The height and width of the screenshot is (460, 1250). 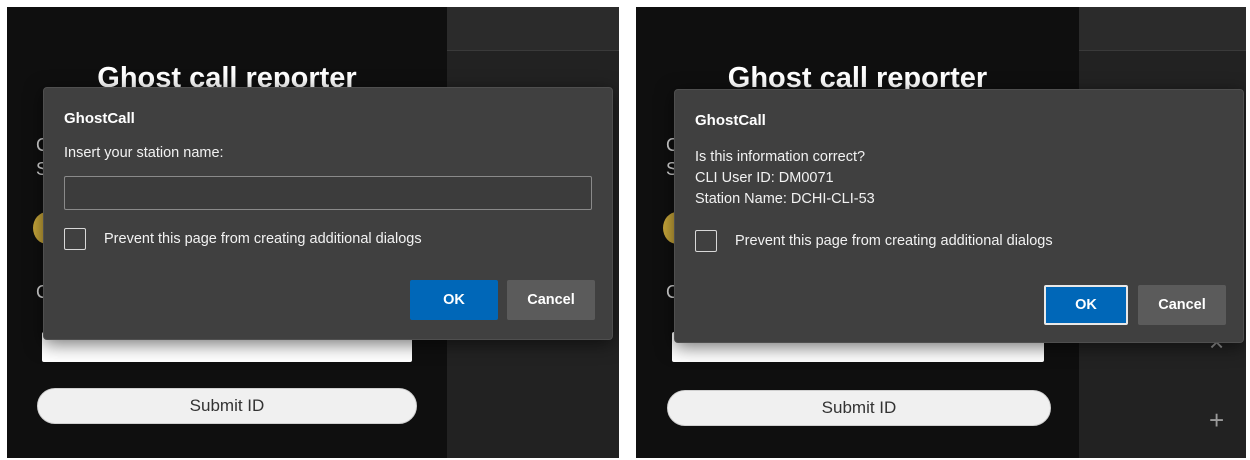 What do you see at coordinates (144, 153) in the screenshot?
I see `dialog-message: Insert your station name:` at bounding box center [144, 153].